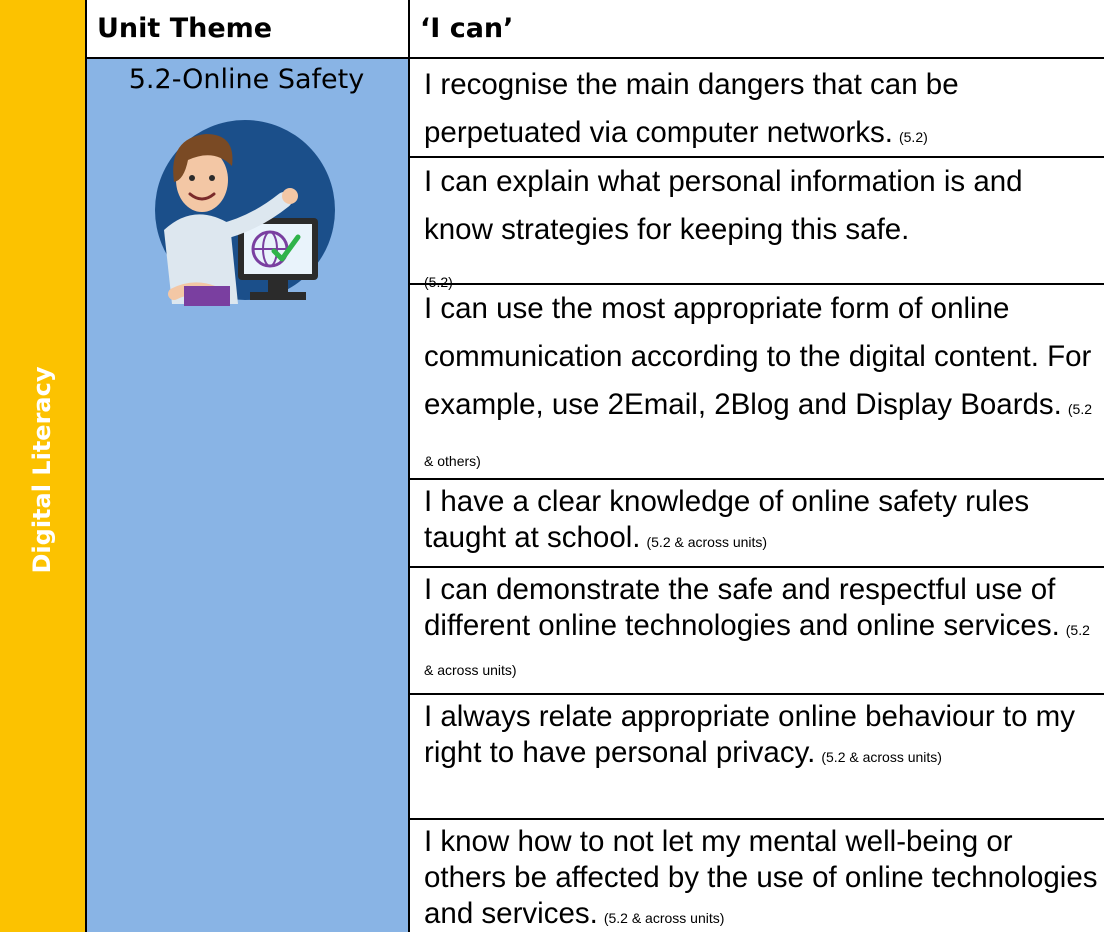 This screenshot has width=1104, height=932. Describe the element at coordinates (913, 137) in the screenshot. I see `statement-ref: (5.2)` at that location.